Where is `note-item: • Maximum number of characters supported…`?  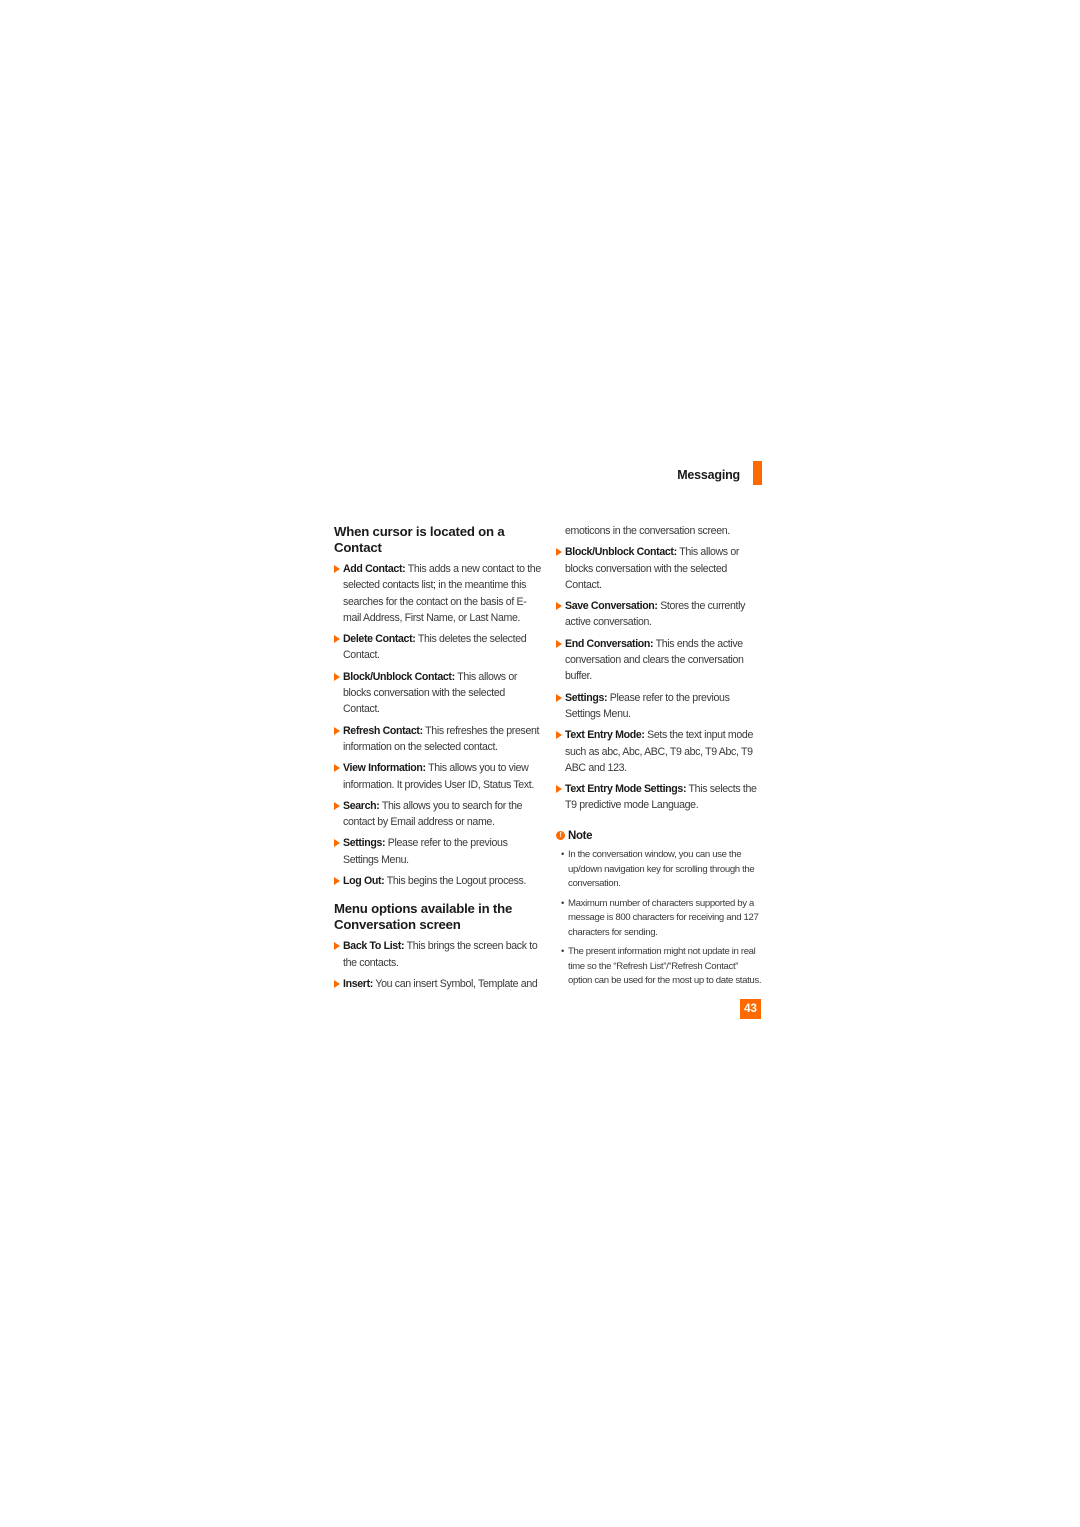
note-item: • Maximum number of characters supported… is located at coordinates (660, 919).